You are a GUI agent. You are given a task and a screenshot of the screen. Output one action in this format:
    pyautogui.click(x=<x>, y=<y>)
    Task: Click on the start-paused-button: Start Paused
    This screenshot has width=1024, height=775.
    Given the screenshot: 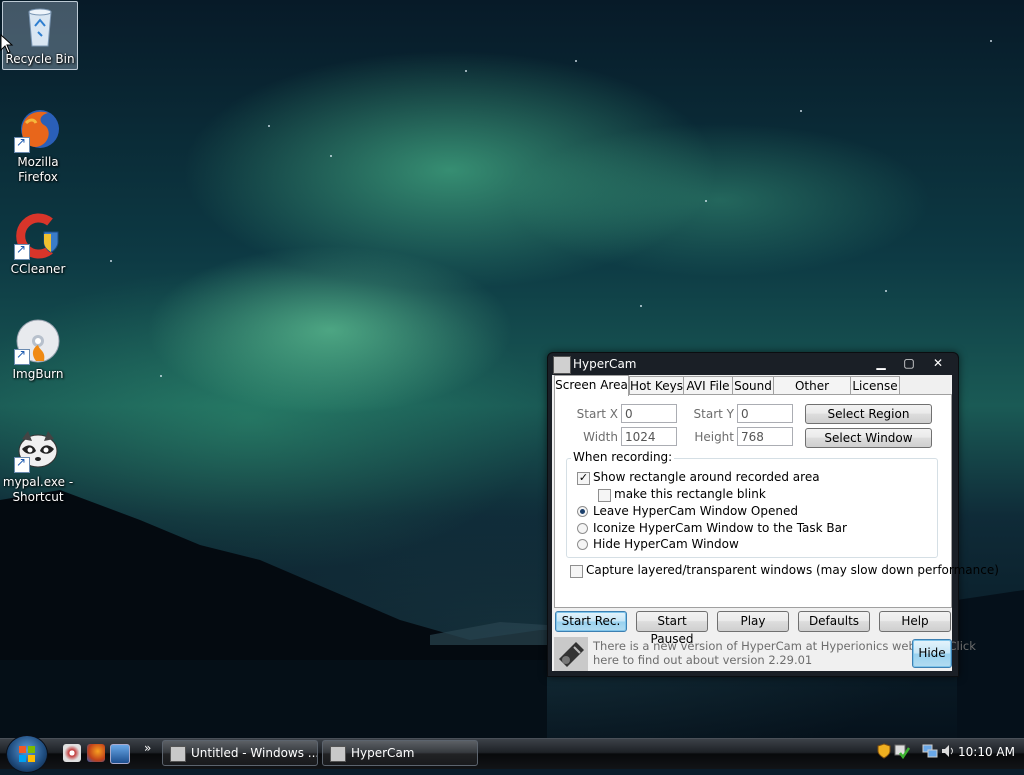 What is the action you would take?
    pyautogui.click(x=672, y=628)
    